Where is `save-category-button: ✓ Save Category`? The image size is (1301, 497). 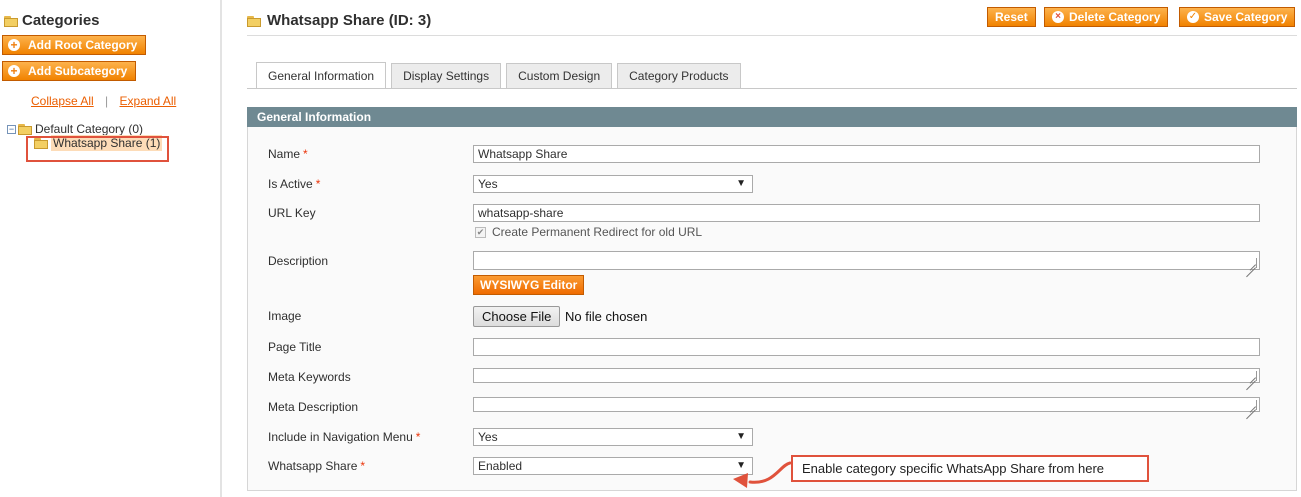
save-category-button: ✓ Save Category is located at coordinates (1237, 17).